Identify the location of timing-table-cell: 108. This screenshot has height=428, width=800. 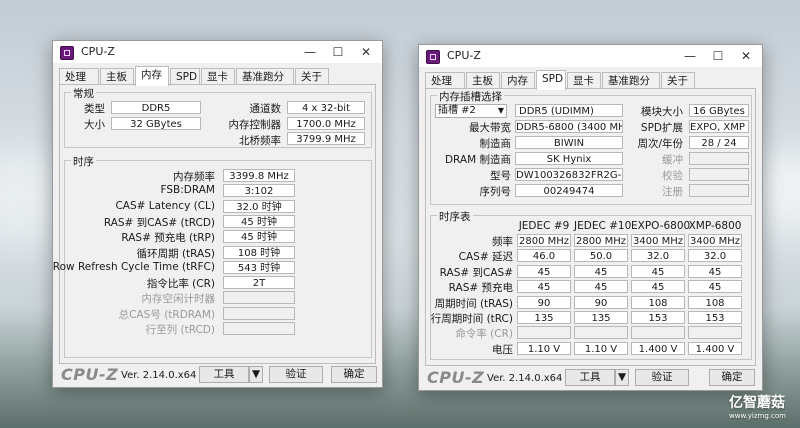
(658, 302).